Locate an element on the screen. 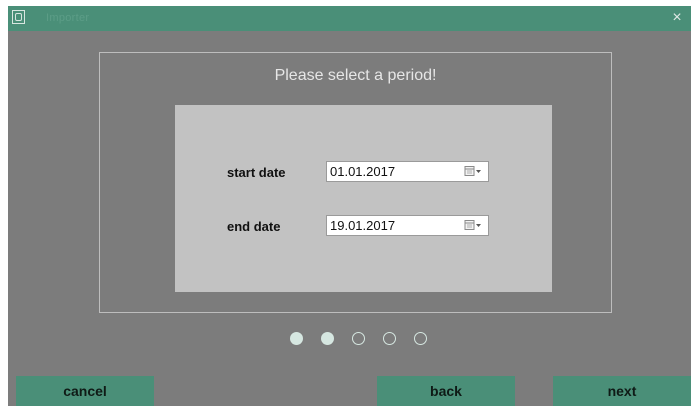 The width and height of the screenshot is (691, 406). close-icon: × is located at coordinates (677, 18).